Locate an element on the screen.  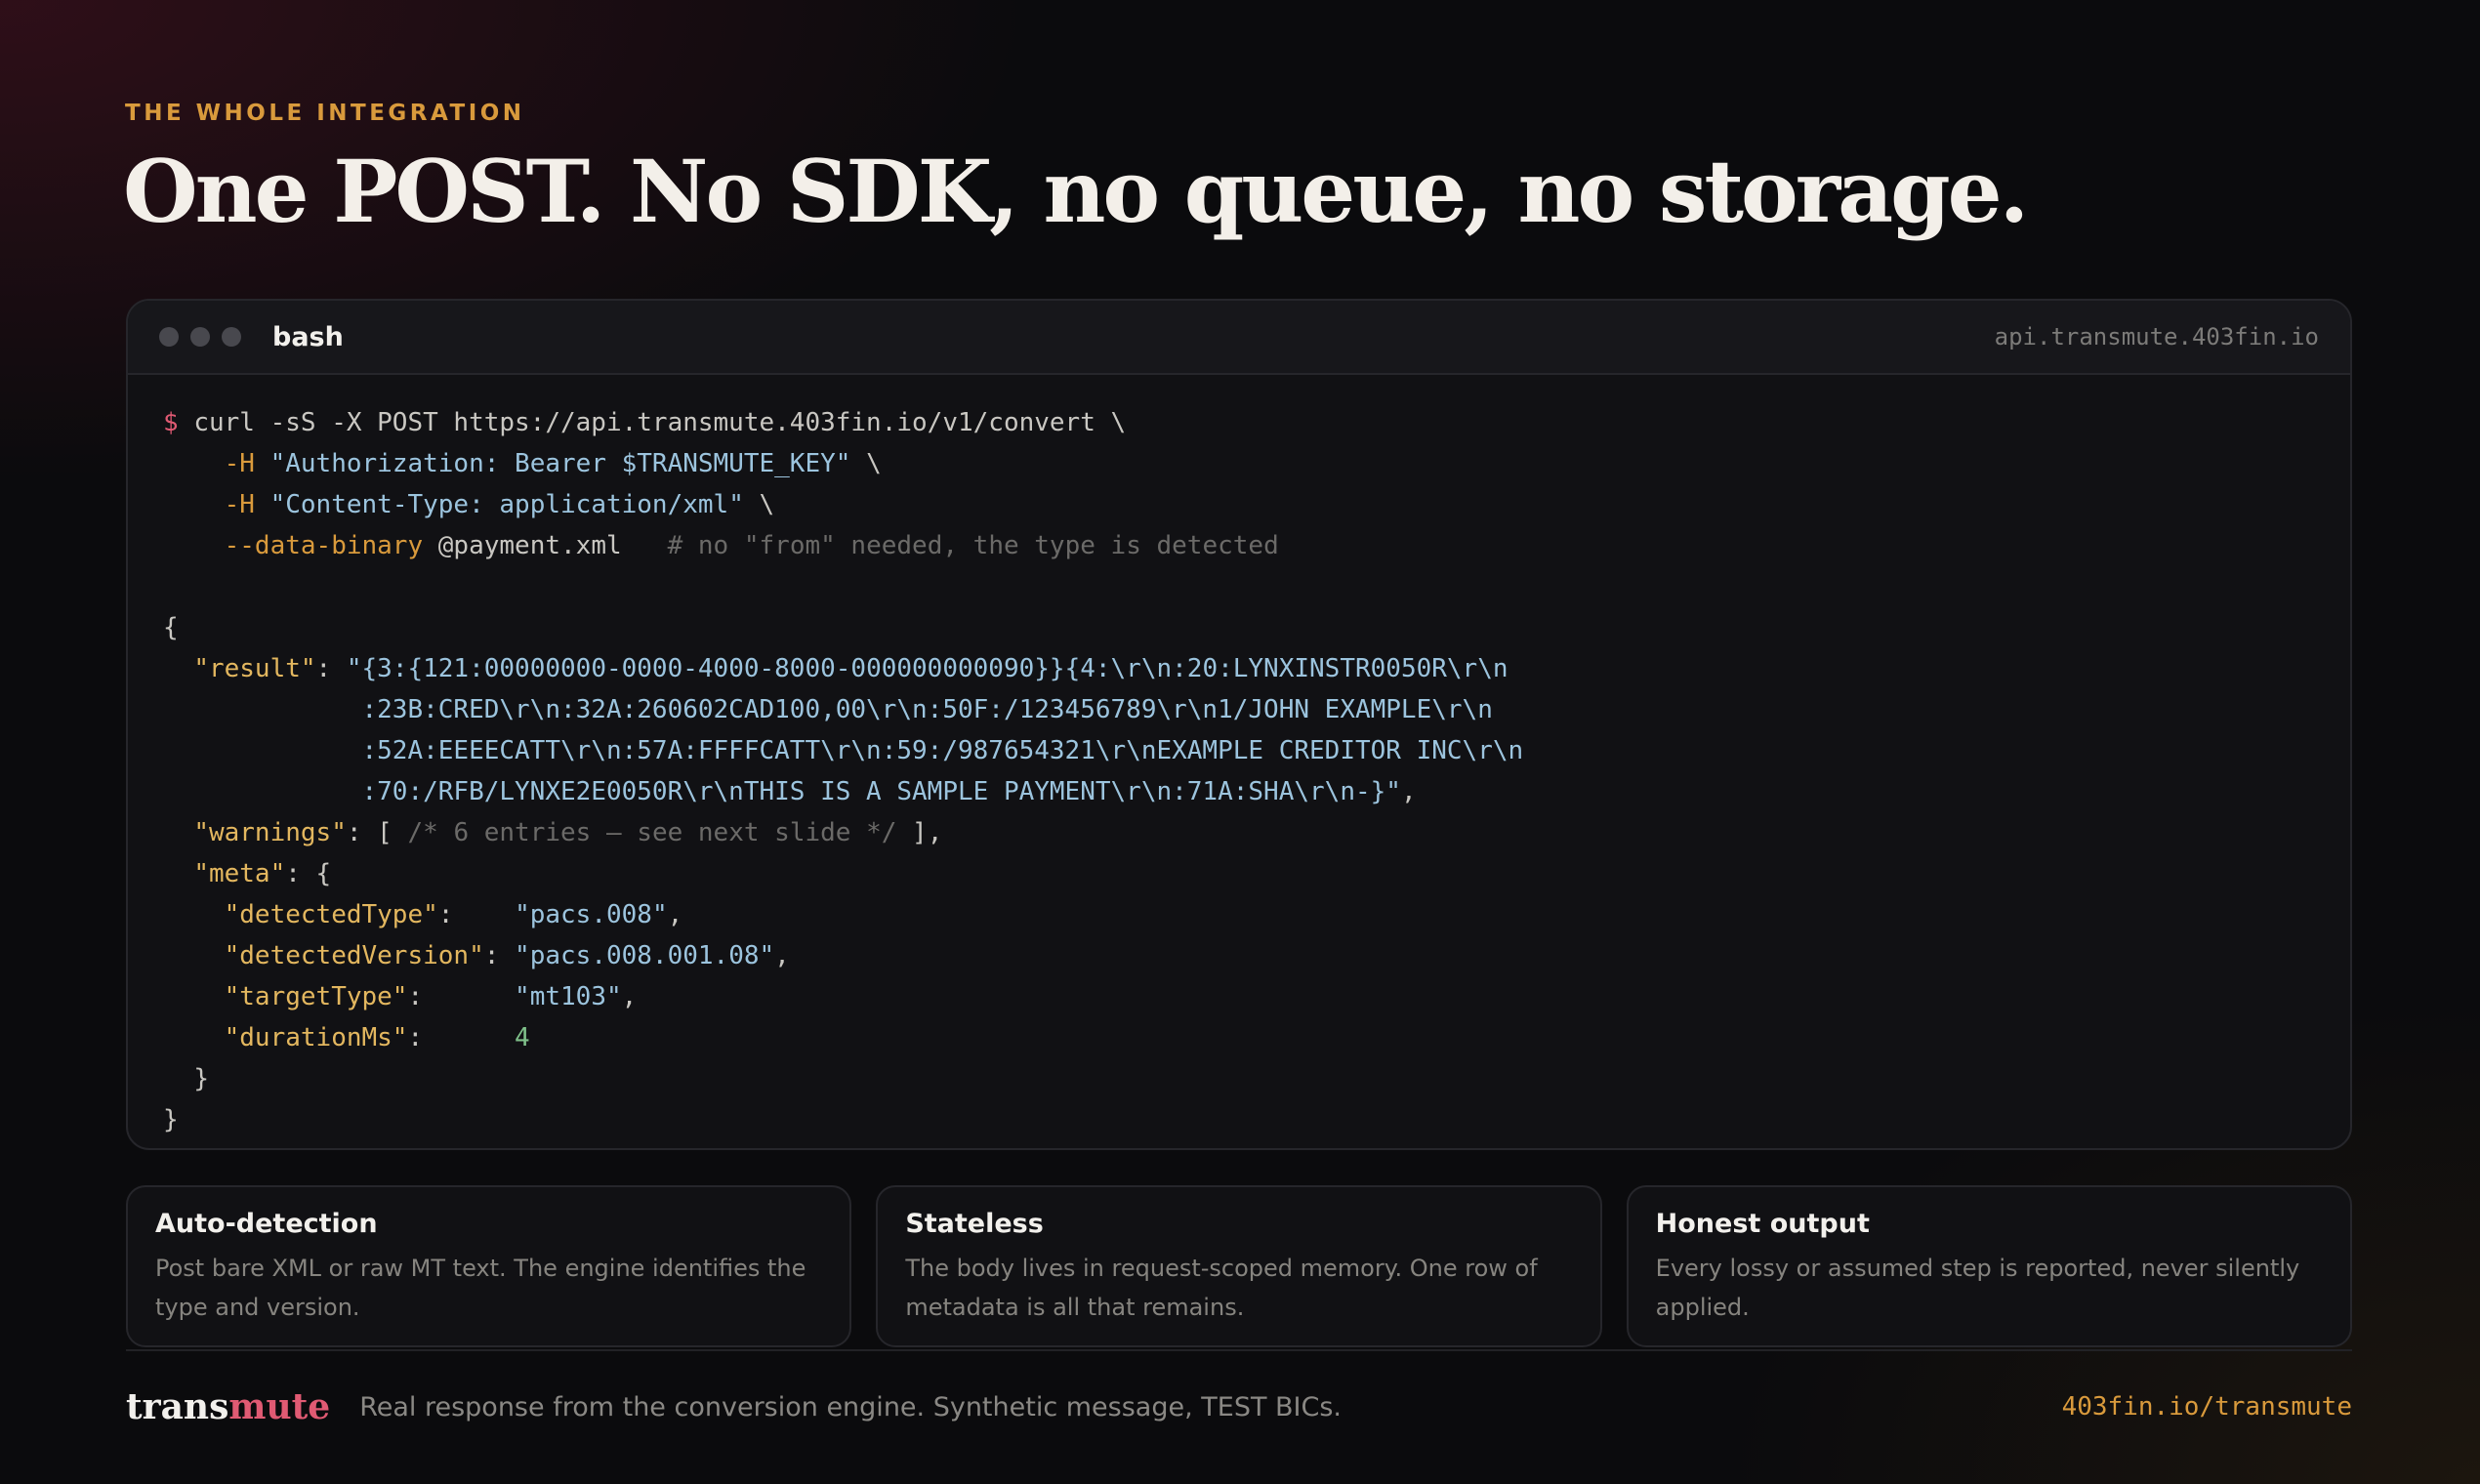
card-title: Stateless is located at coordinates (974, 1224).